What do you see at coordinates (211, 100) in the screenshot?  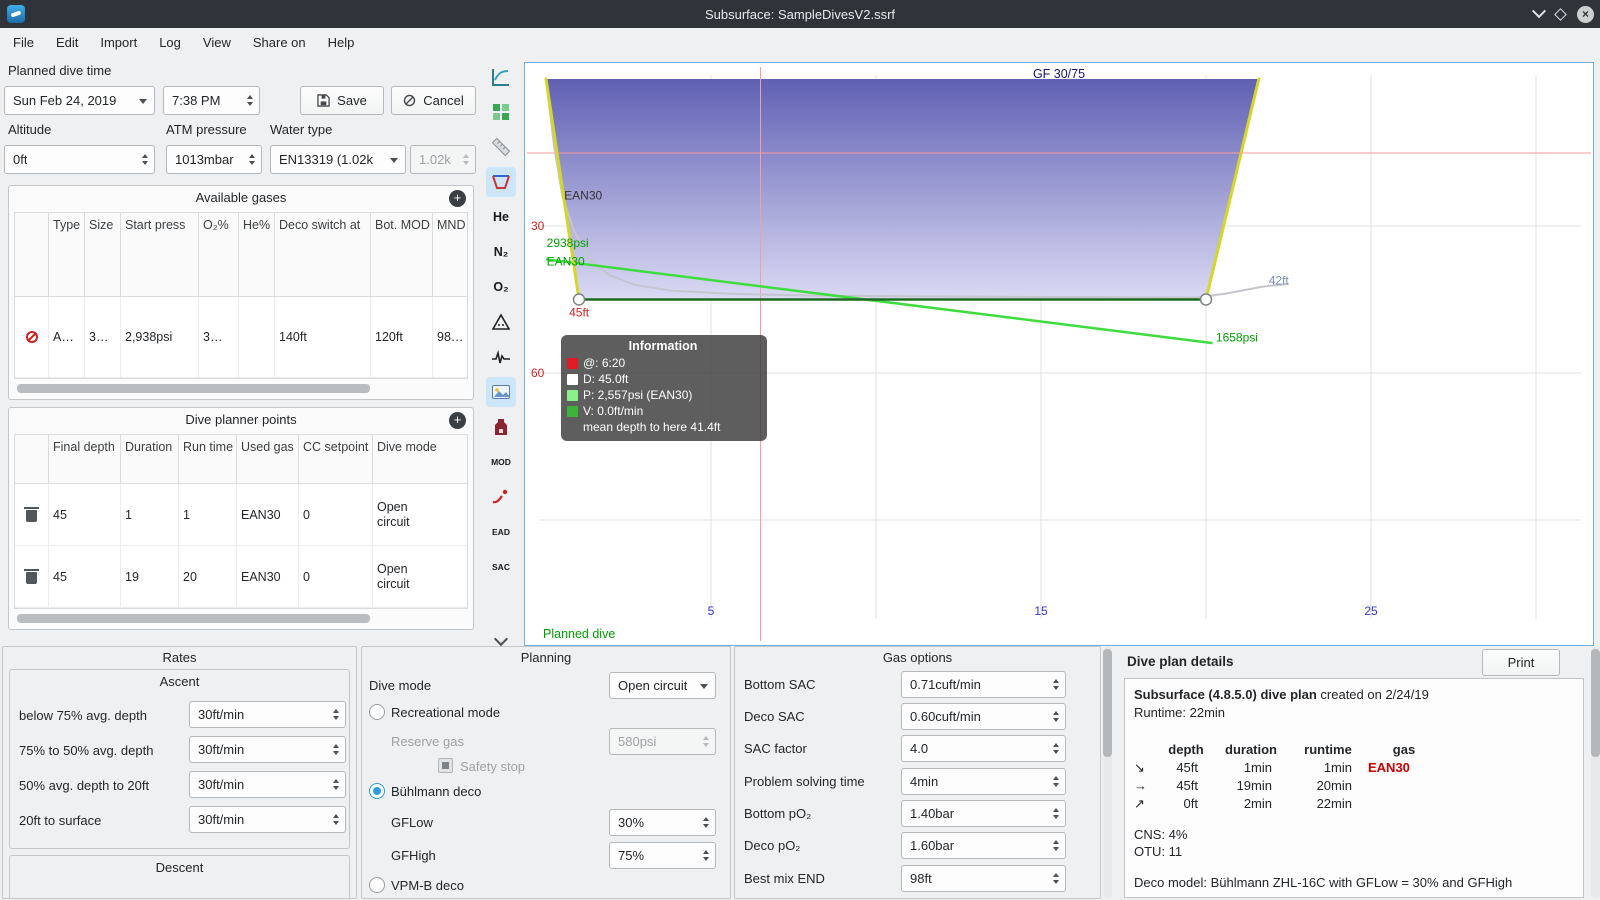 I see `time-spinner: 7:38 PM` at bounding box center [211, 100].